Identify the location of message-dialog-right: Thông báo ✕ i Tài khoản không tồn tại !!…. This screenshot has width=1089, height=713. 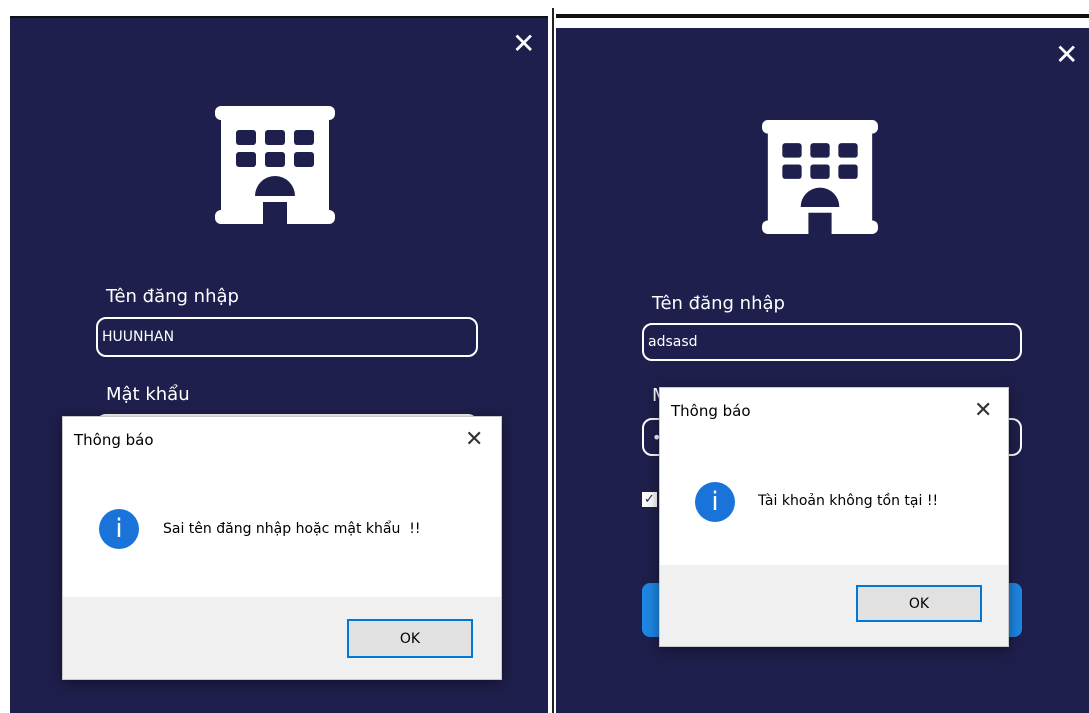
(834, 517).